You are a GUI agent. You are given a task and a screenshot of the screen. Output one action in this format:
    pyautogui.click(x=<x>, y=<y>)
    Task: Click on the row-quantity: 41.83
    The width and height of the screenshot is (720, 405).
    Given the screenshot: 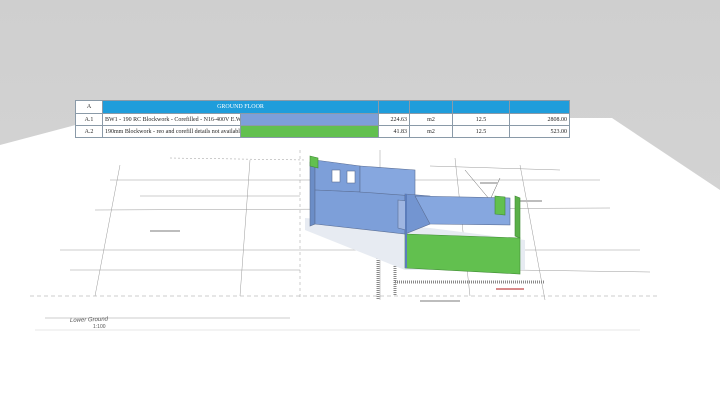 What is the action you would take?
    pyautogui.click(x=394, y=131)
    